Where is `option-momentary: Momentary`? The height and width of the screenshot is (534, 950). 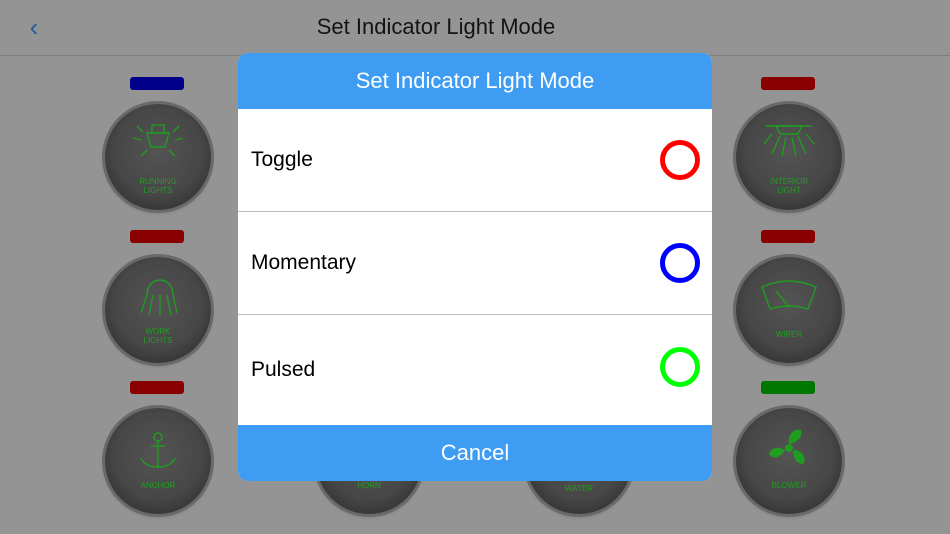 option-momentary: Momentary is located at coordinates (475, 263).